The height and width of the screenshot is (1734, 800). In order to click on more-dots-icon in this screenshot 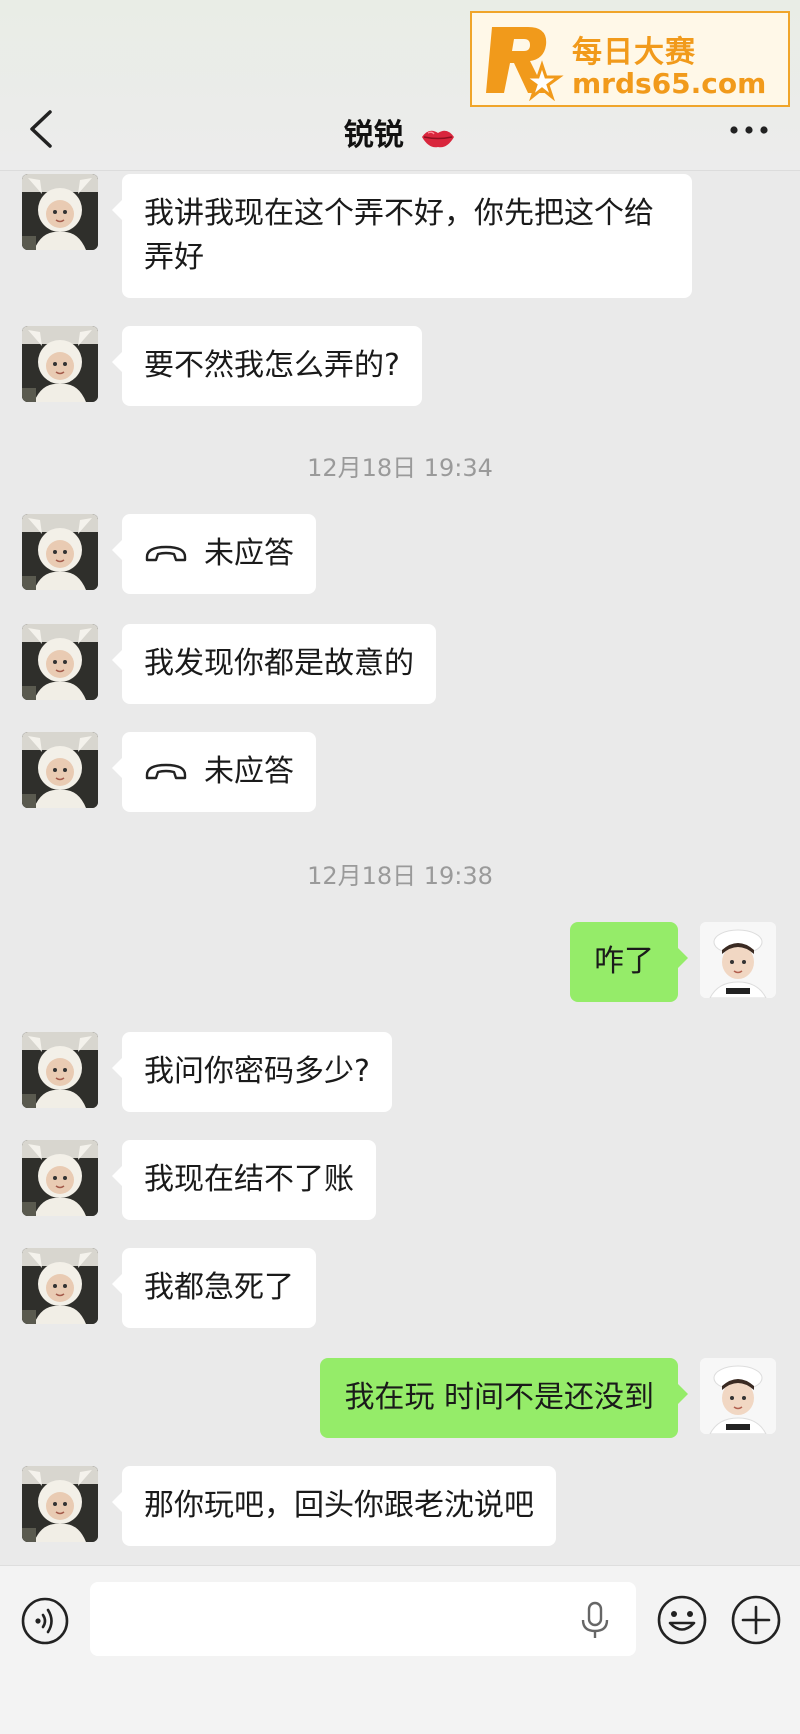, I will do `click(749, 130)`.